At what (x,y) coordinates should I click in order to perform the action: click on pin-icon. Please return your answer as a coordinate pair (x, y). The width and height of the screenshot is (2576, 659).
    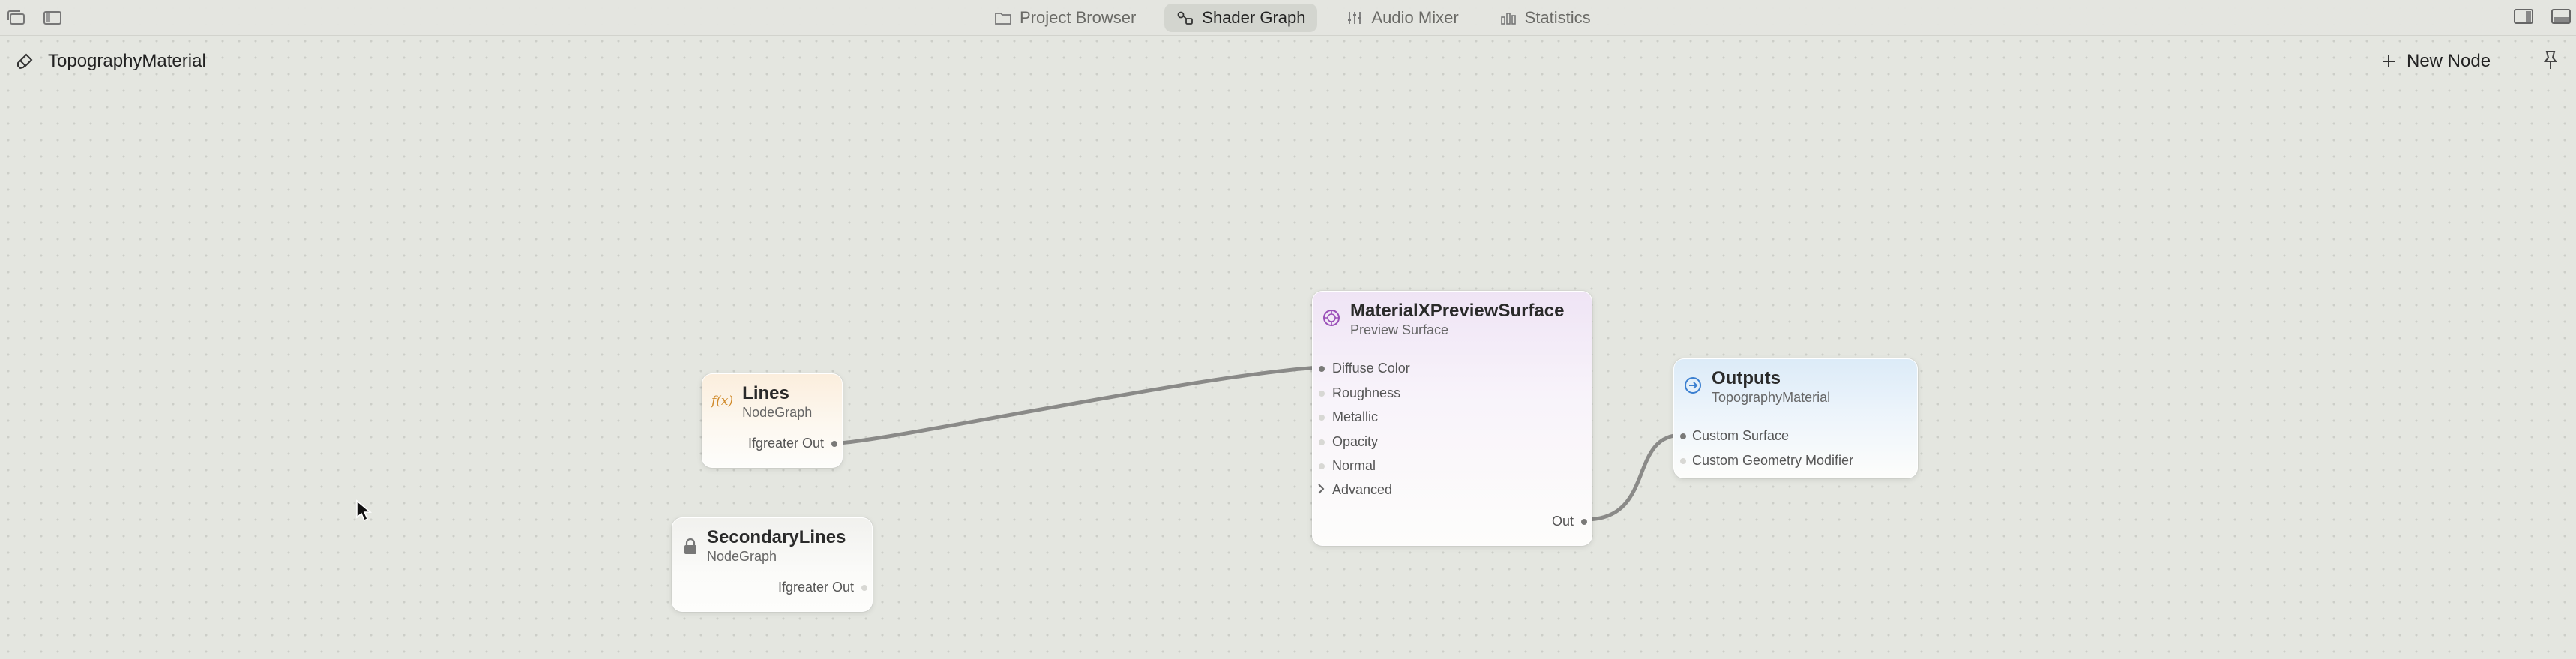
    Looking at the image, I should click on (2551, 62).